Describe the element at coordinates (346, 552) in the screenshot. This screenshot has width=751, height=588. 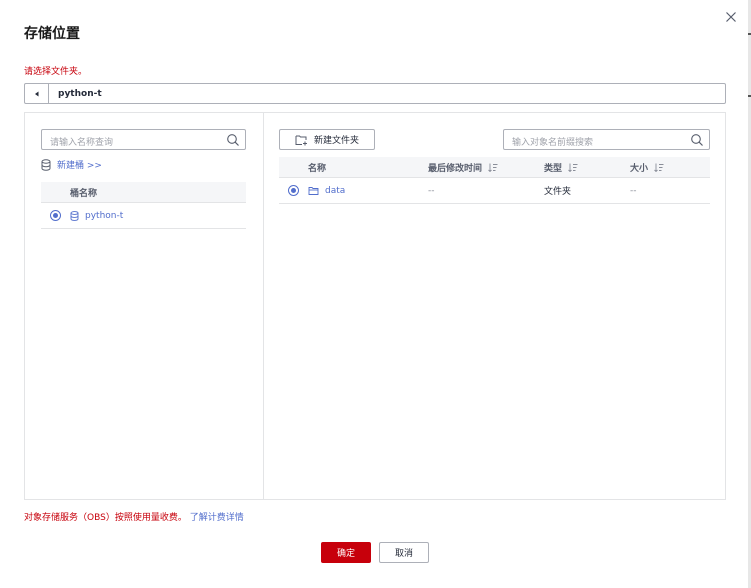
I see `confirm-button: 确定` at that location.